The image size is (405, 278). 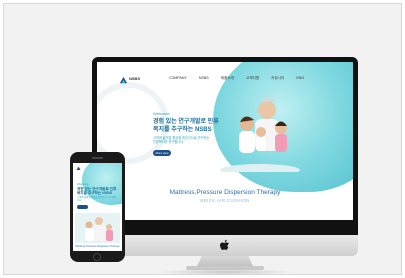 I want to click on nav-item-support: 고객지원, so click(x=252, y=78).